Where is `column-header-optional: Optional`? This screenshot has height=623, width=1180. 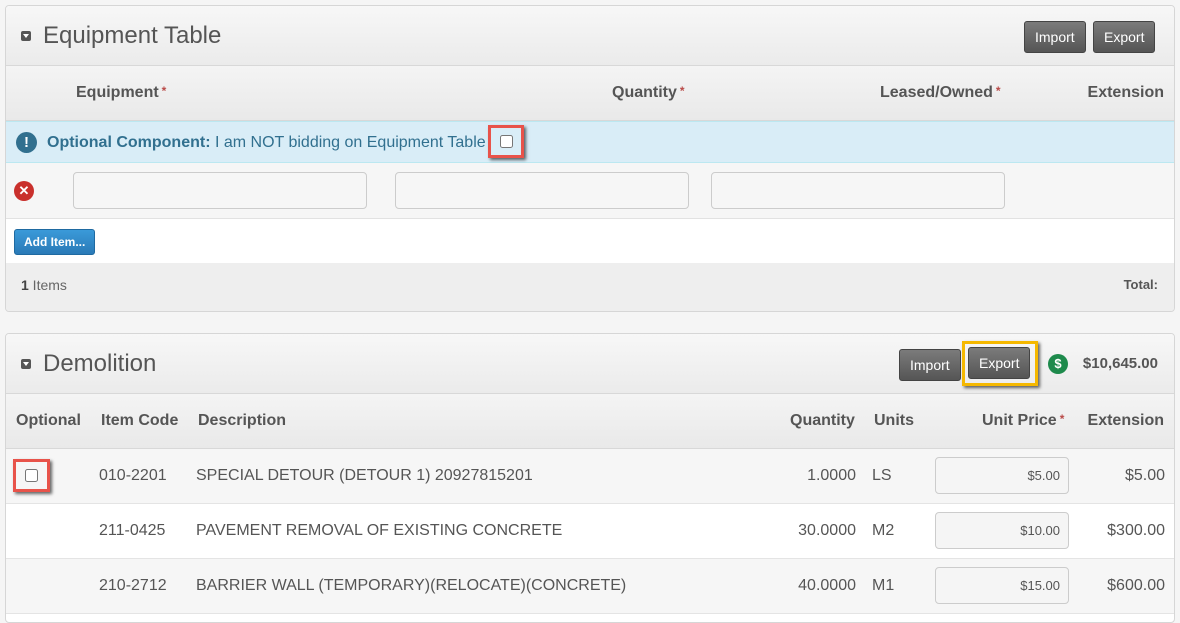
column-header-optional: Optional is located at coordinates (48, 420).